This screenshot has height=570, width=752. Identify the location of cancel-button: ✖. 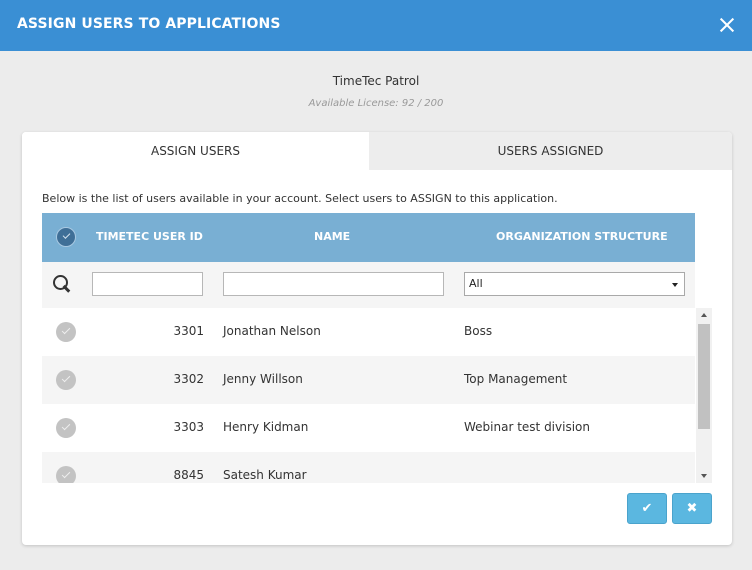
(692, 508).